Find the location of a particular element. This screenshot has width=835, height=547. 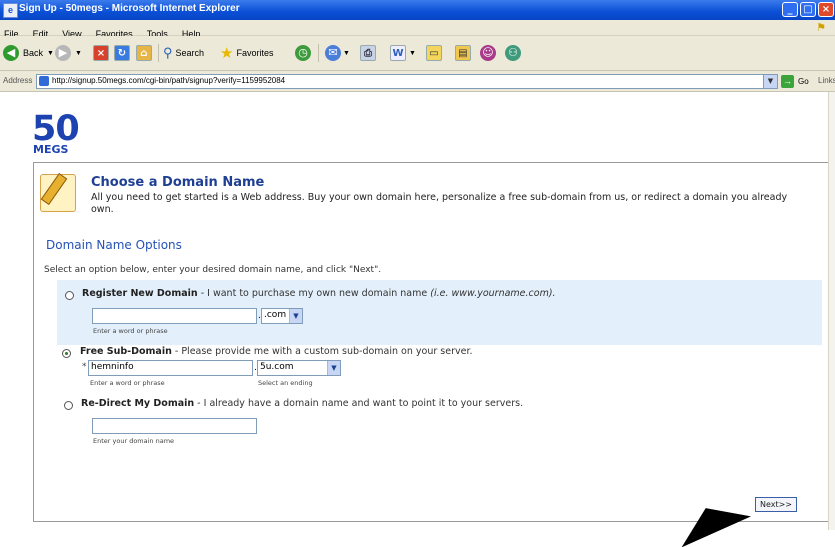

register-radio is located at coordinates (69, 295).